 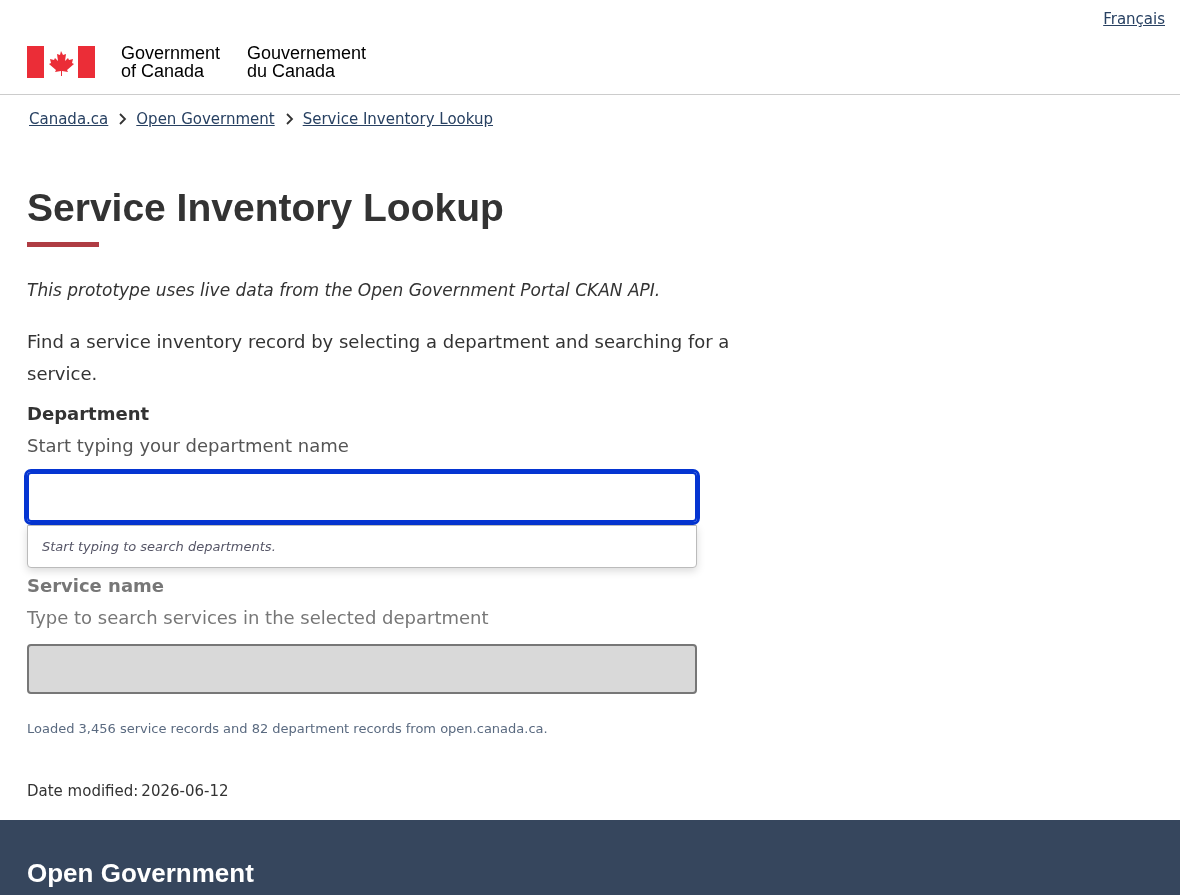 What do you see at coordinates (158, 546) in the screenshot?
I see `suggestion-message: Start typing to search departments.` at bounding box center [158, 546].